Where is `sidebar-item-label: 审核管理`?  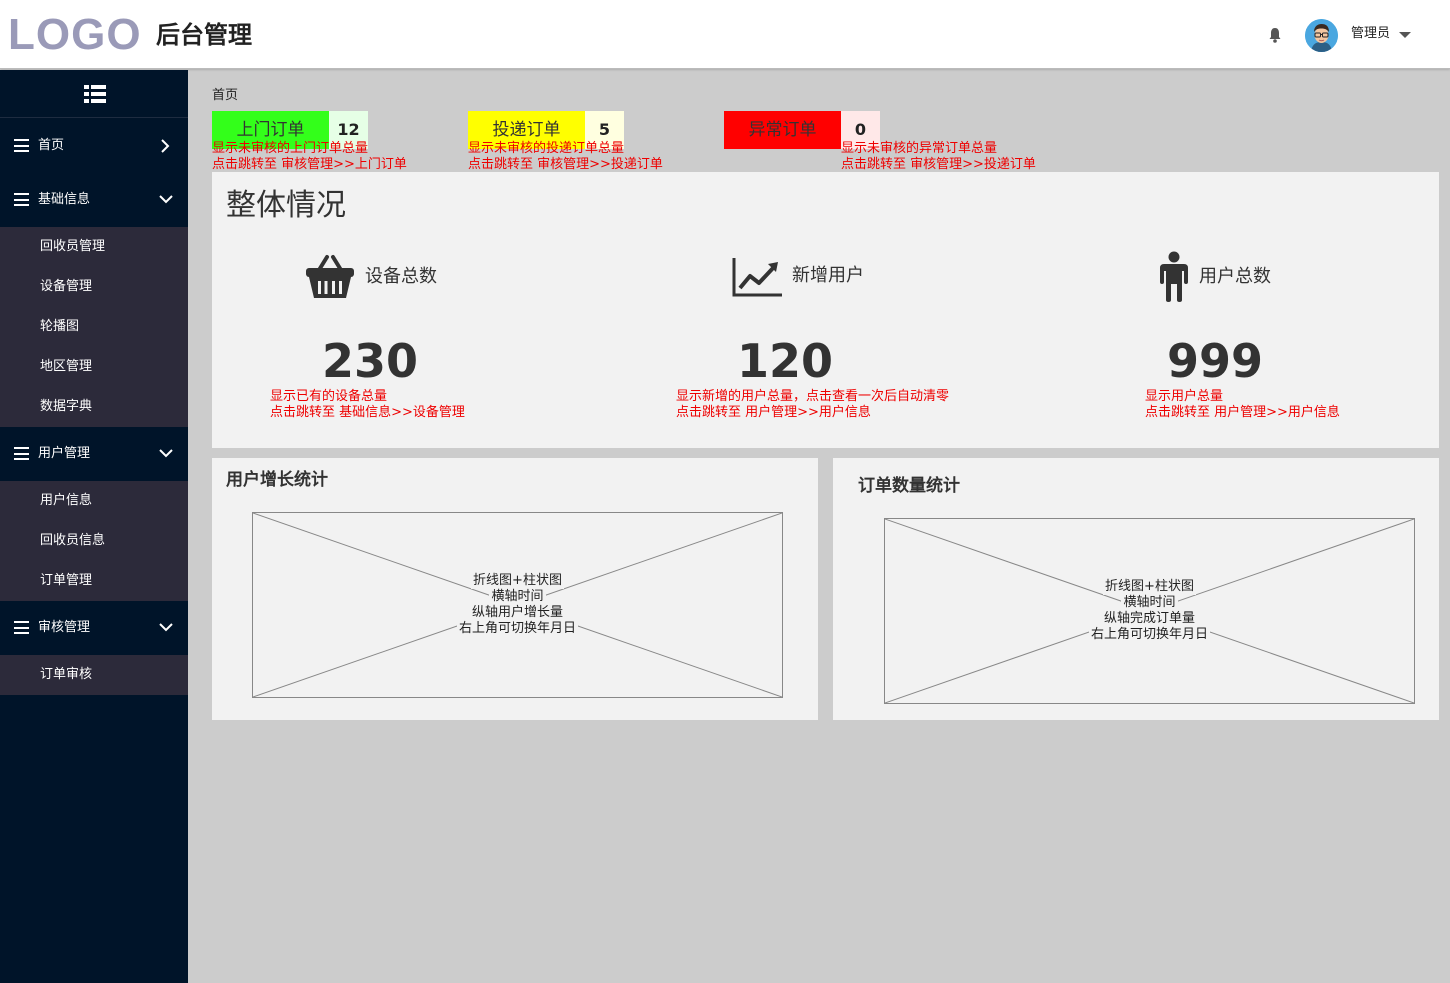 sidebar-item-label: 审核管理 is located at coordinates (64, 627).